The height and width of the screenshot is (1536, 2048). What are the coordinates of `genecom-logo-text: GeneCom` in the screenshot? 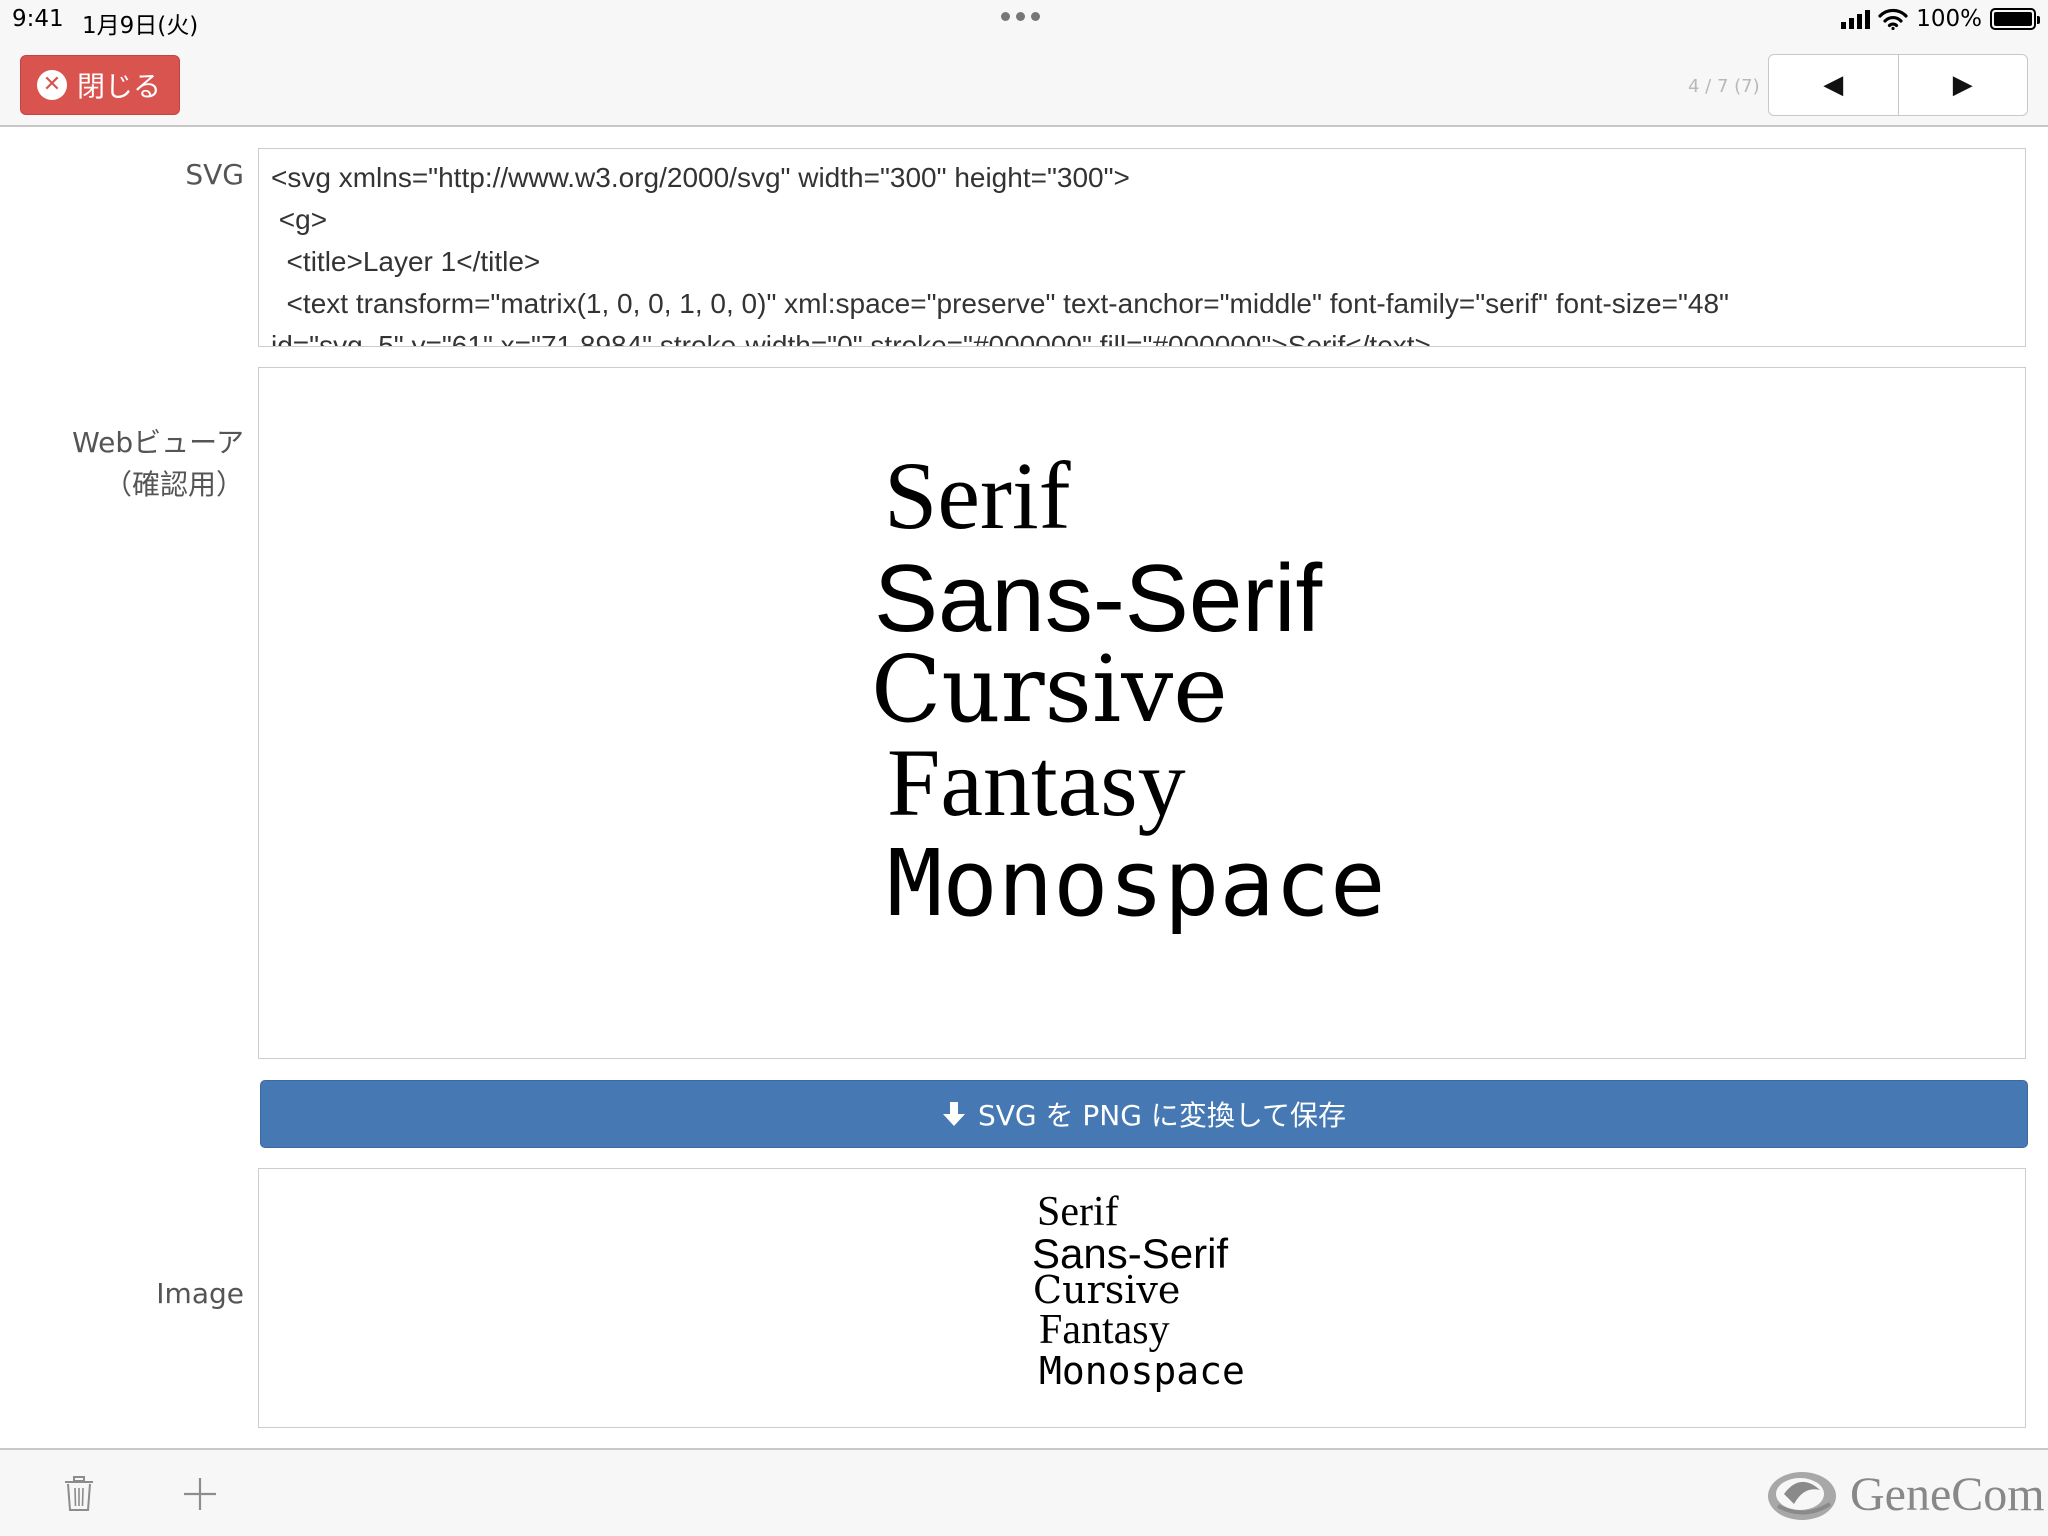 It's located at (1947, 1494).